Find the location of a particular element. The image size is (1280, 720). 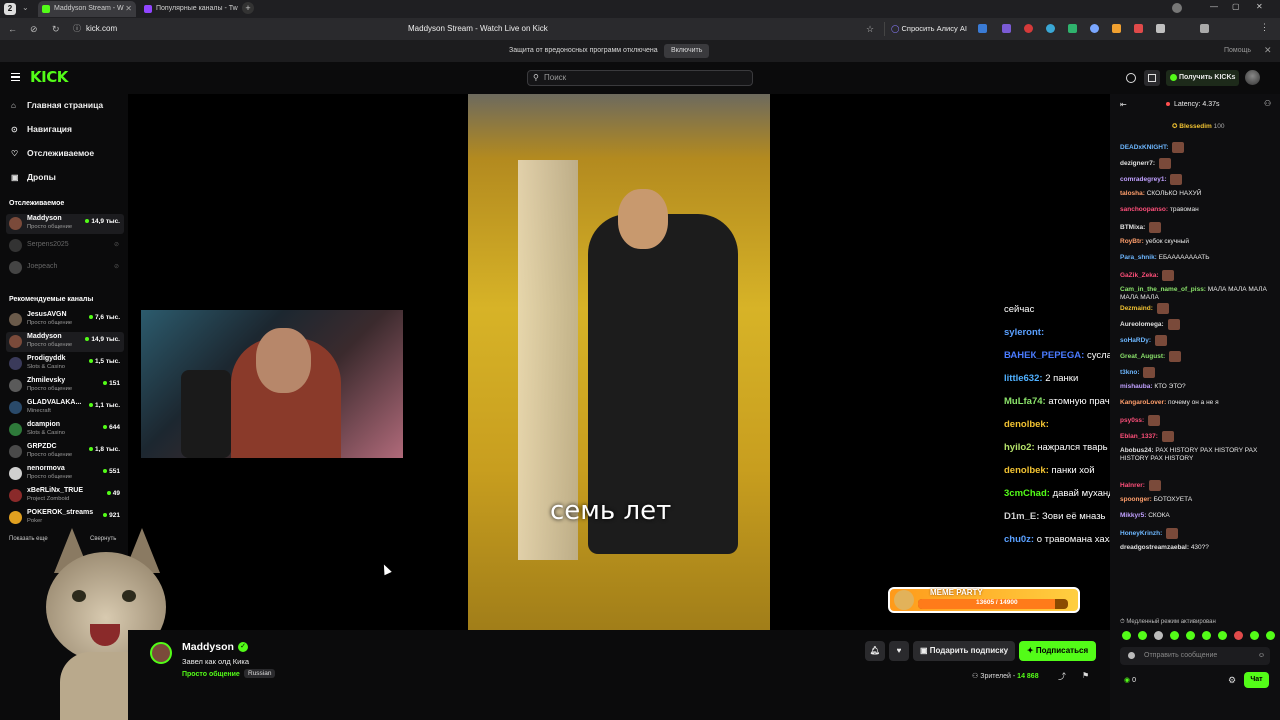

profile-icon: 2 is located at coordinates (10, 9).